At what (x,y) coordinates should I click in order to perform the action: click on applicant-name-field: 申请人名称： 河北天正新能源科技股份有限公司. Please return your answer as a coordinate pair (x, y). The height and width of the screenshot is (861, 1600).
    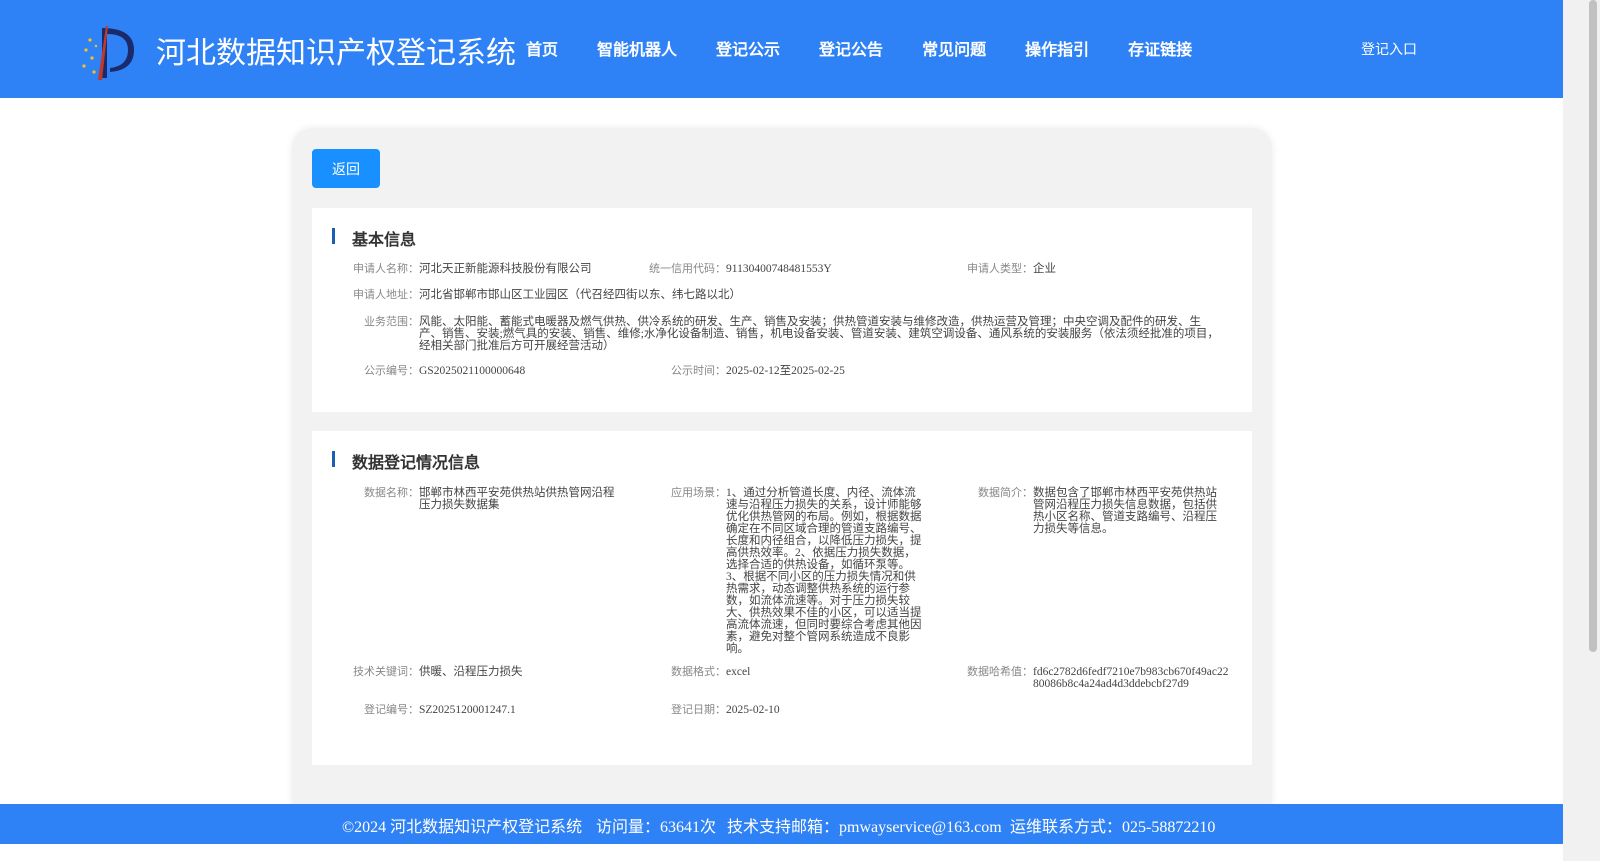
    Looking at the image, I should click on (496, 269).